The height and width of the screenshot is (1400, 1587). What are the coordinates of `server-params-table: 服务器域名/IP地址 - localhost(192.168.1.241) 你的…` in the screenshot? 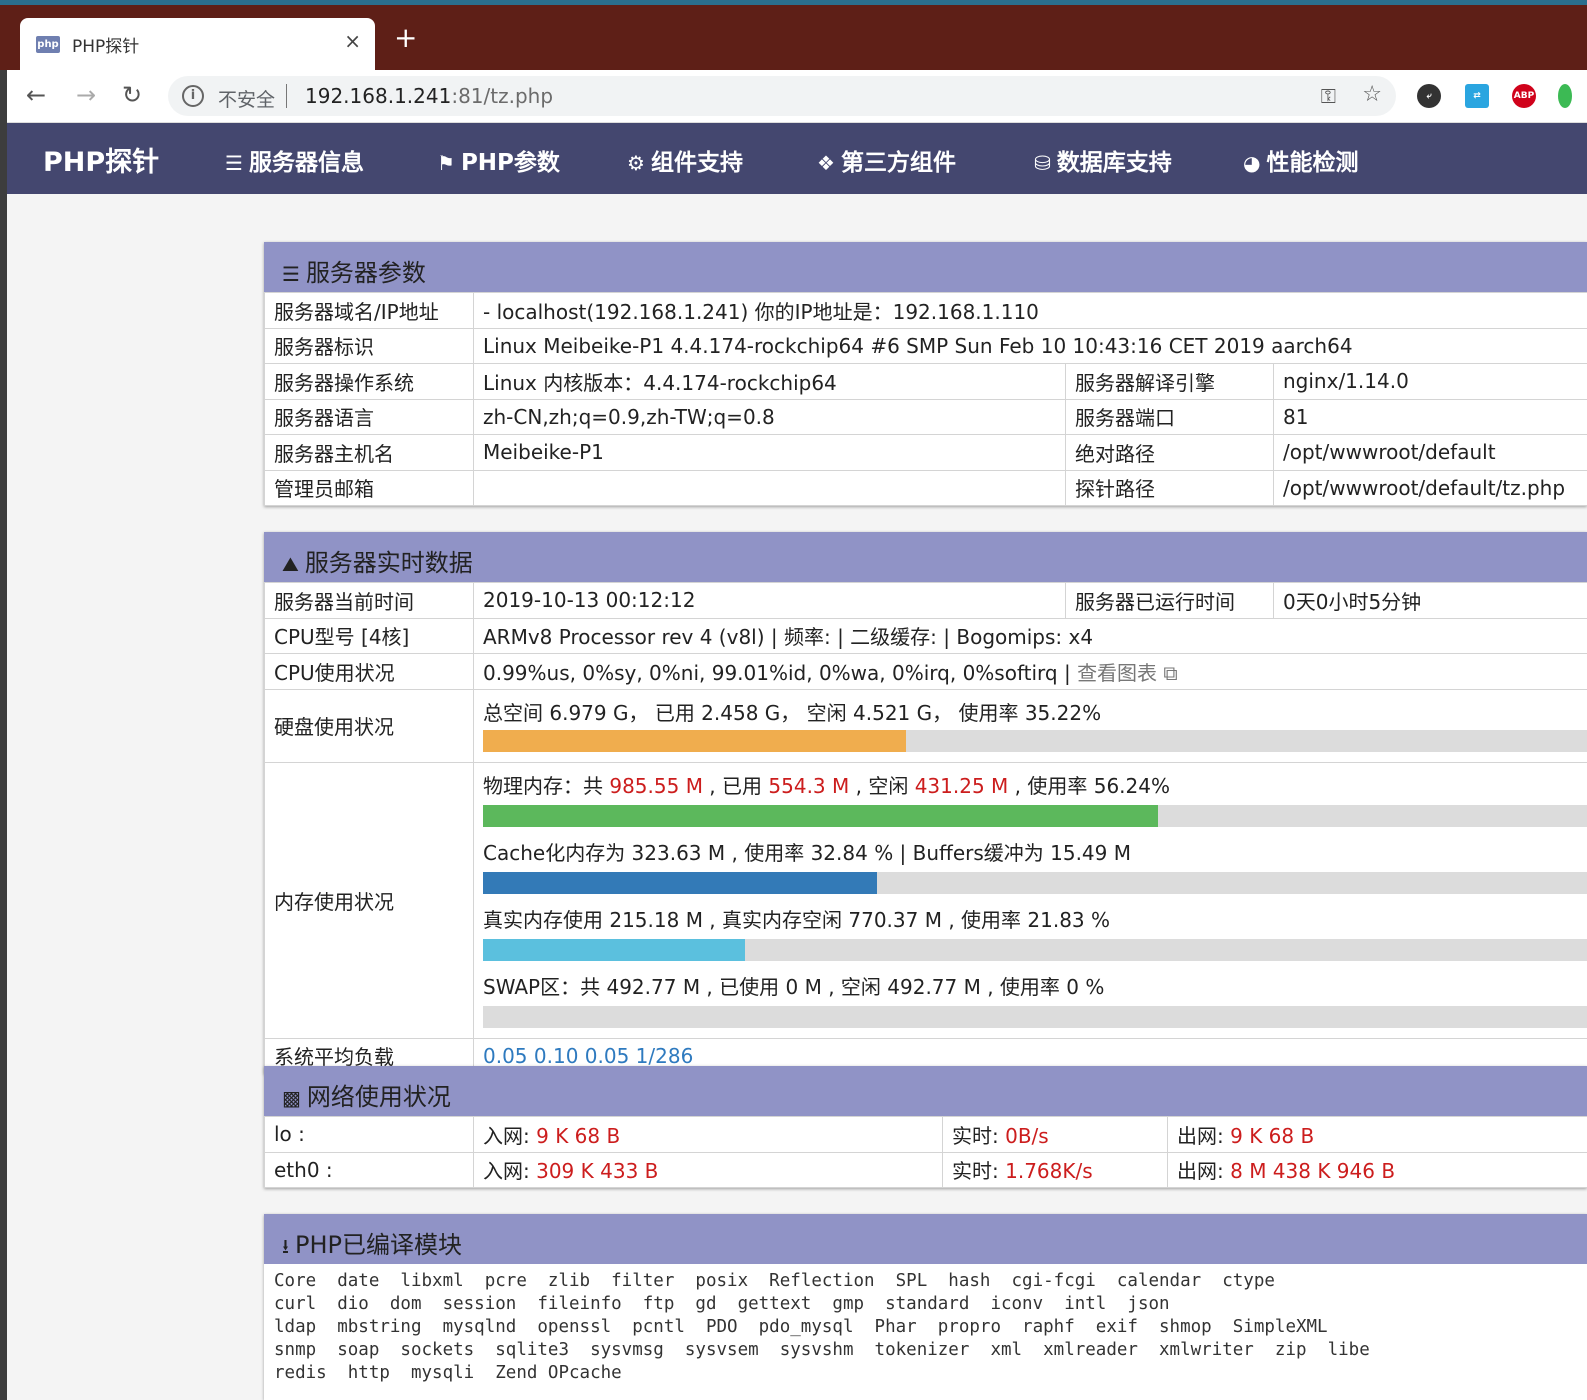 It's located at (925, 399).